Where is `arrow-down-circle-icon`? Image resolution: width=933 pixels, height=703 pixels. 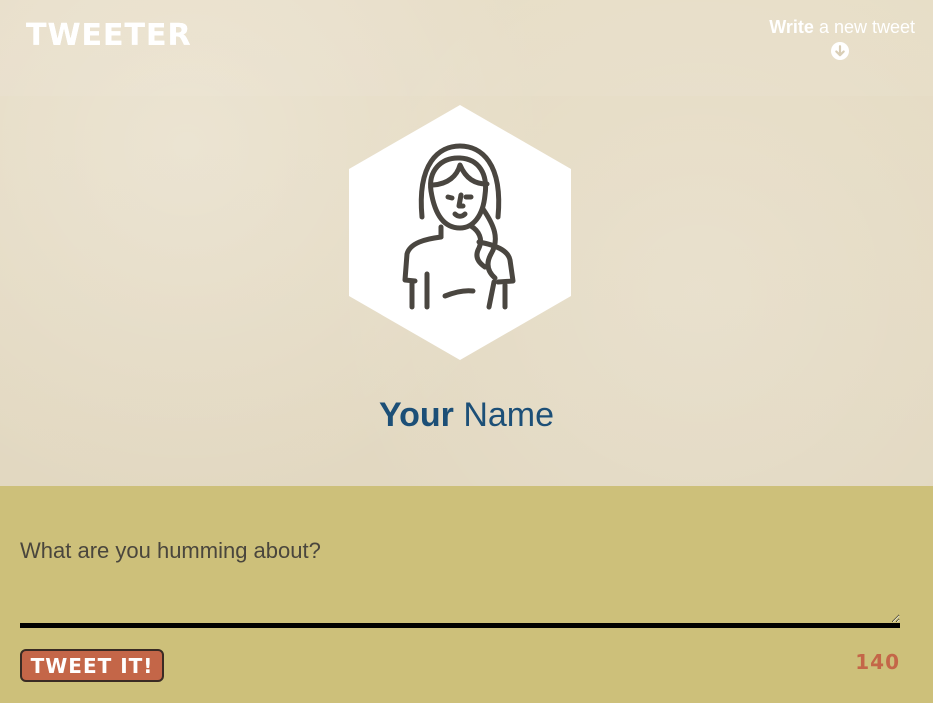 arrow-down-circle-icon is located at coordinates (840, 51).